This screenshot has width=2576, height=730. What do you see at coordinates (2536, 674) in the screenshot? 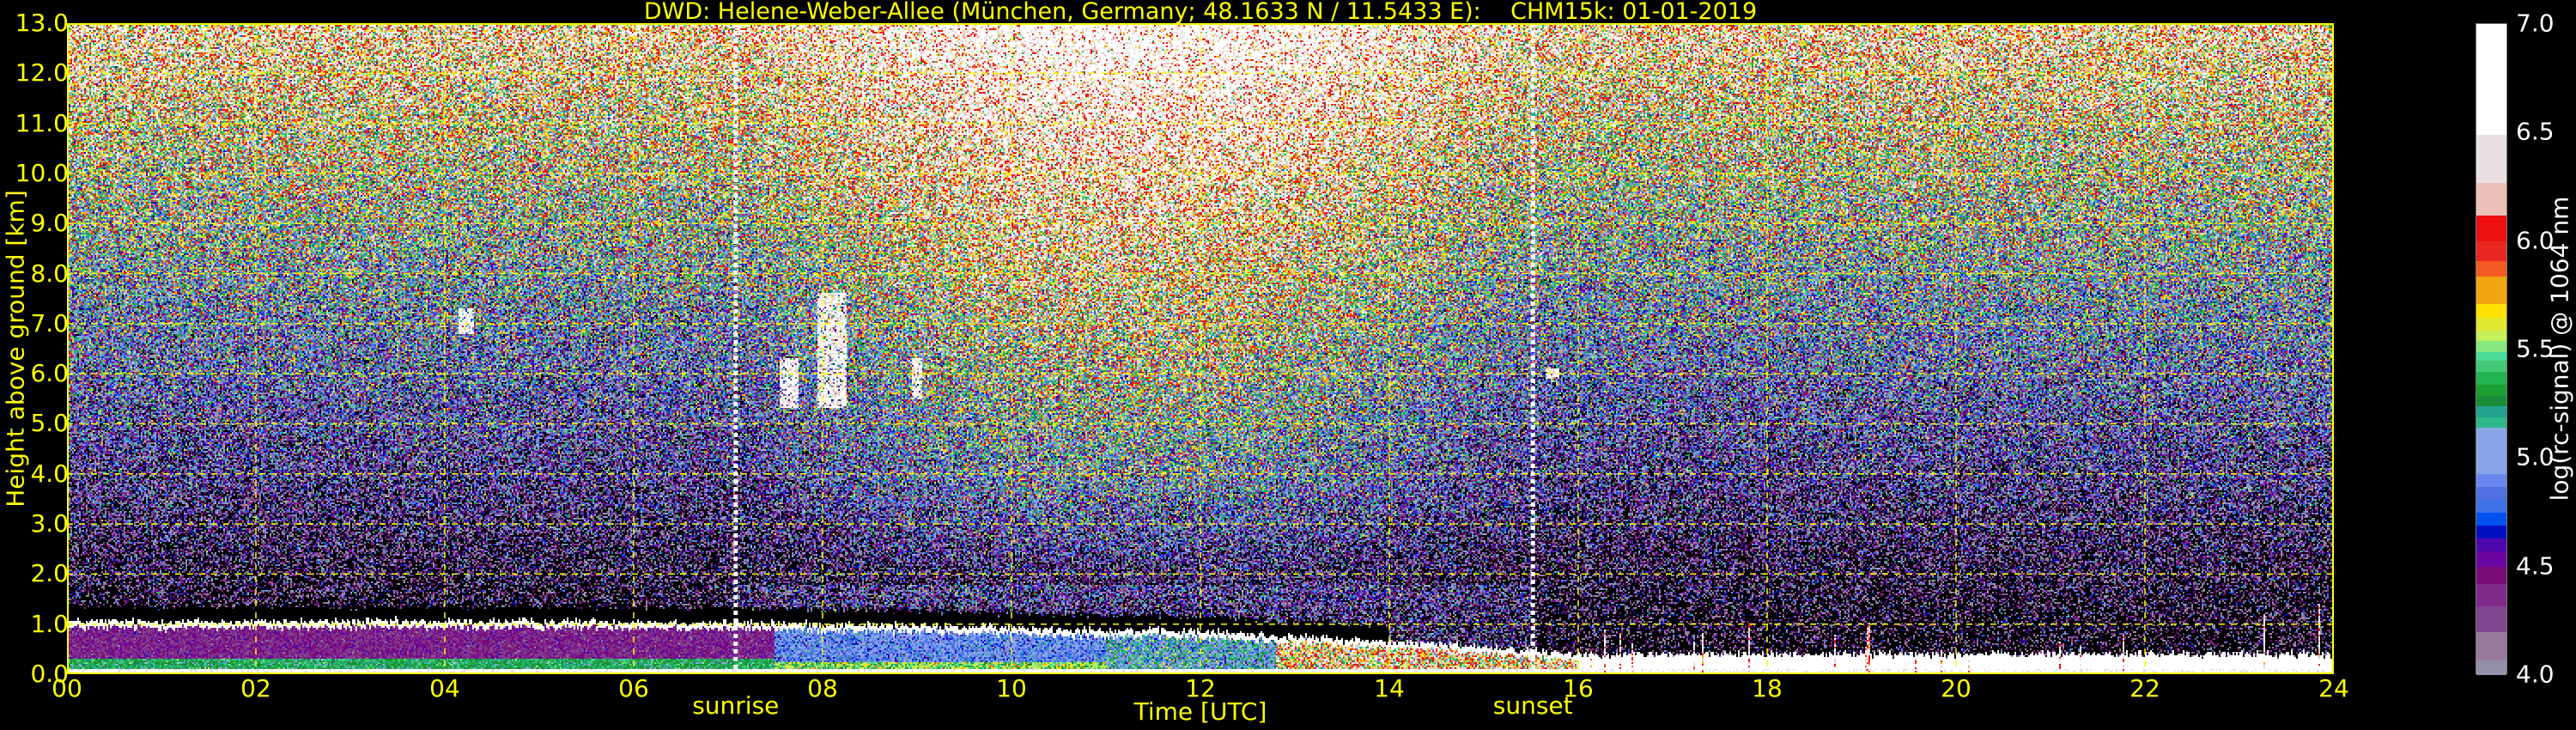
I see `colorbar-tick-label: 4.0` at bounding box center [2536, 674].